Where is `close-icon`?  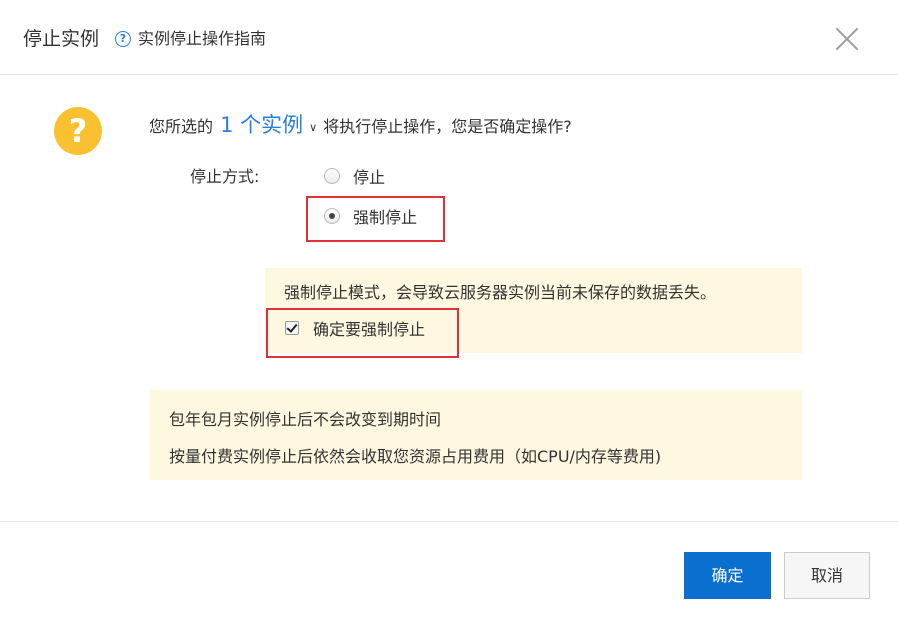
close-icon is located at coordinates (847, 39).